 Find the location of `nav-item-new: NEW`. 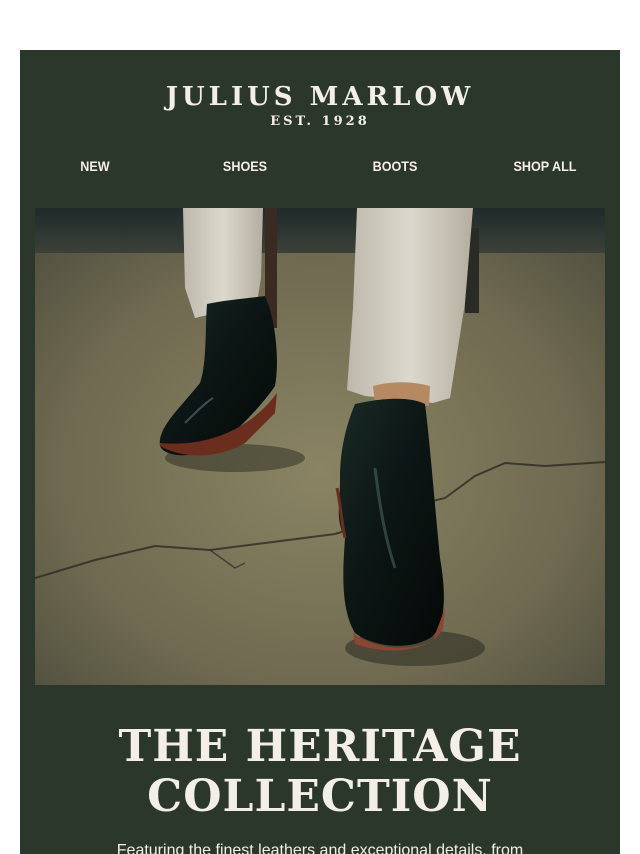

nav-item-new: NEW is located at coordinates (95, 166).